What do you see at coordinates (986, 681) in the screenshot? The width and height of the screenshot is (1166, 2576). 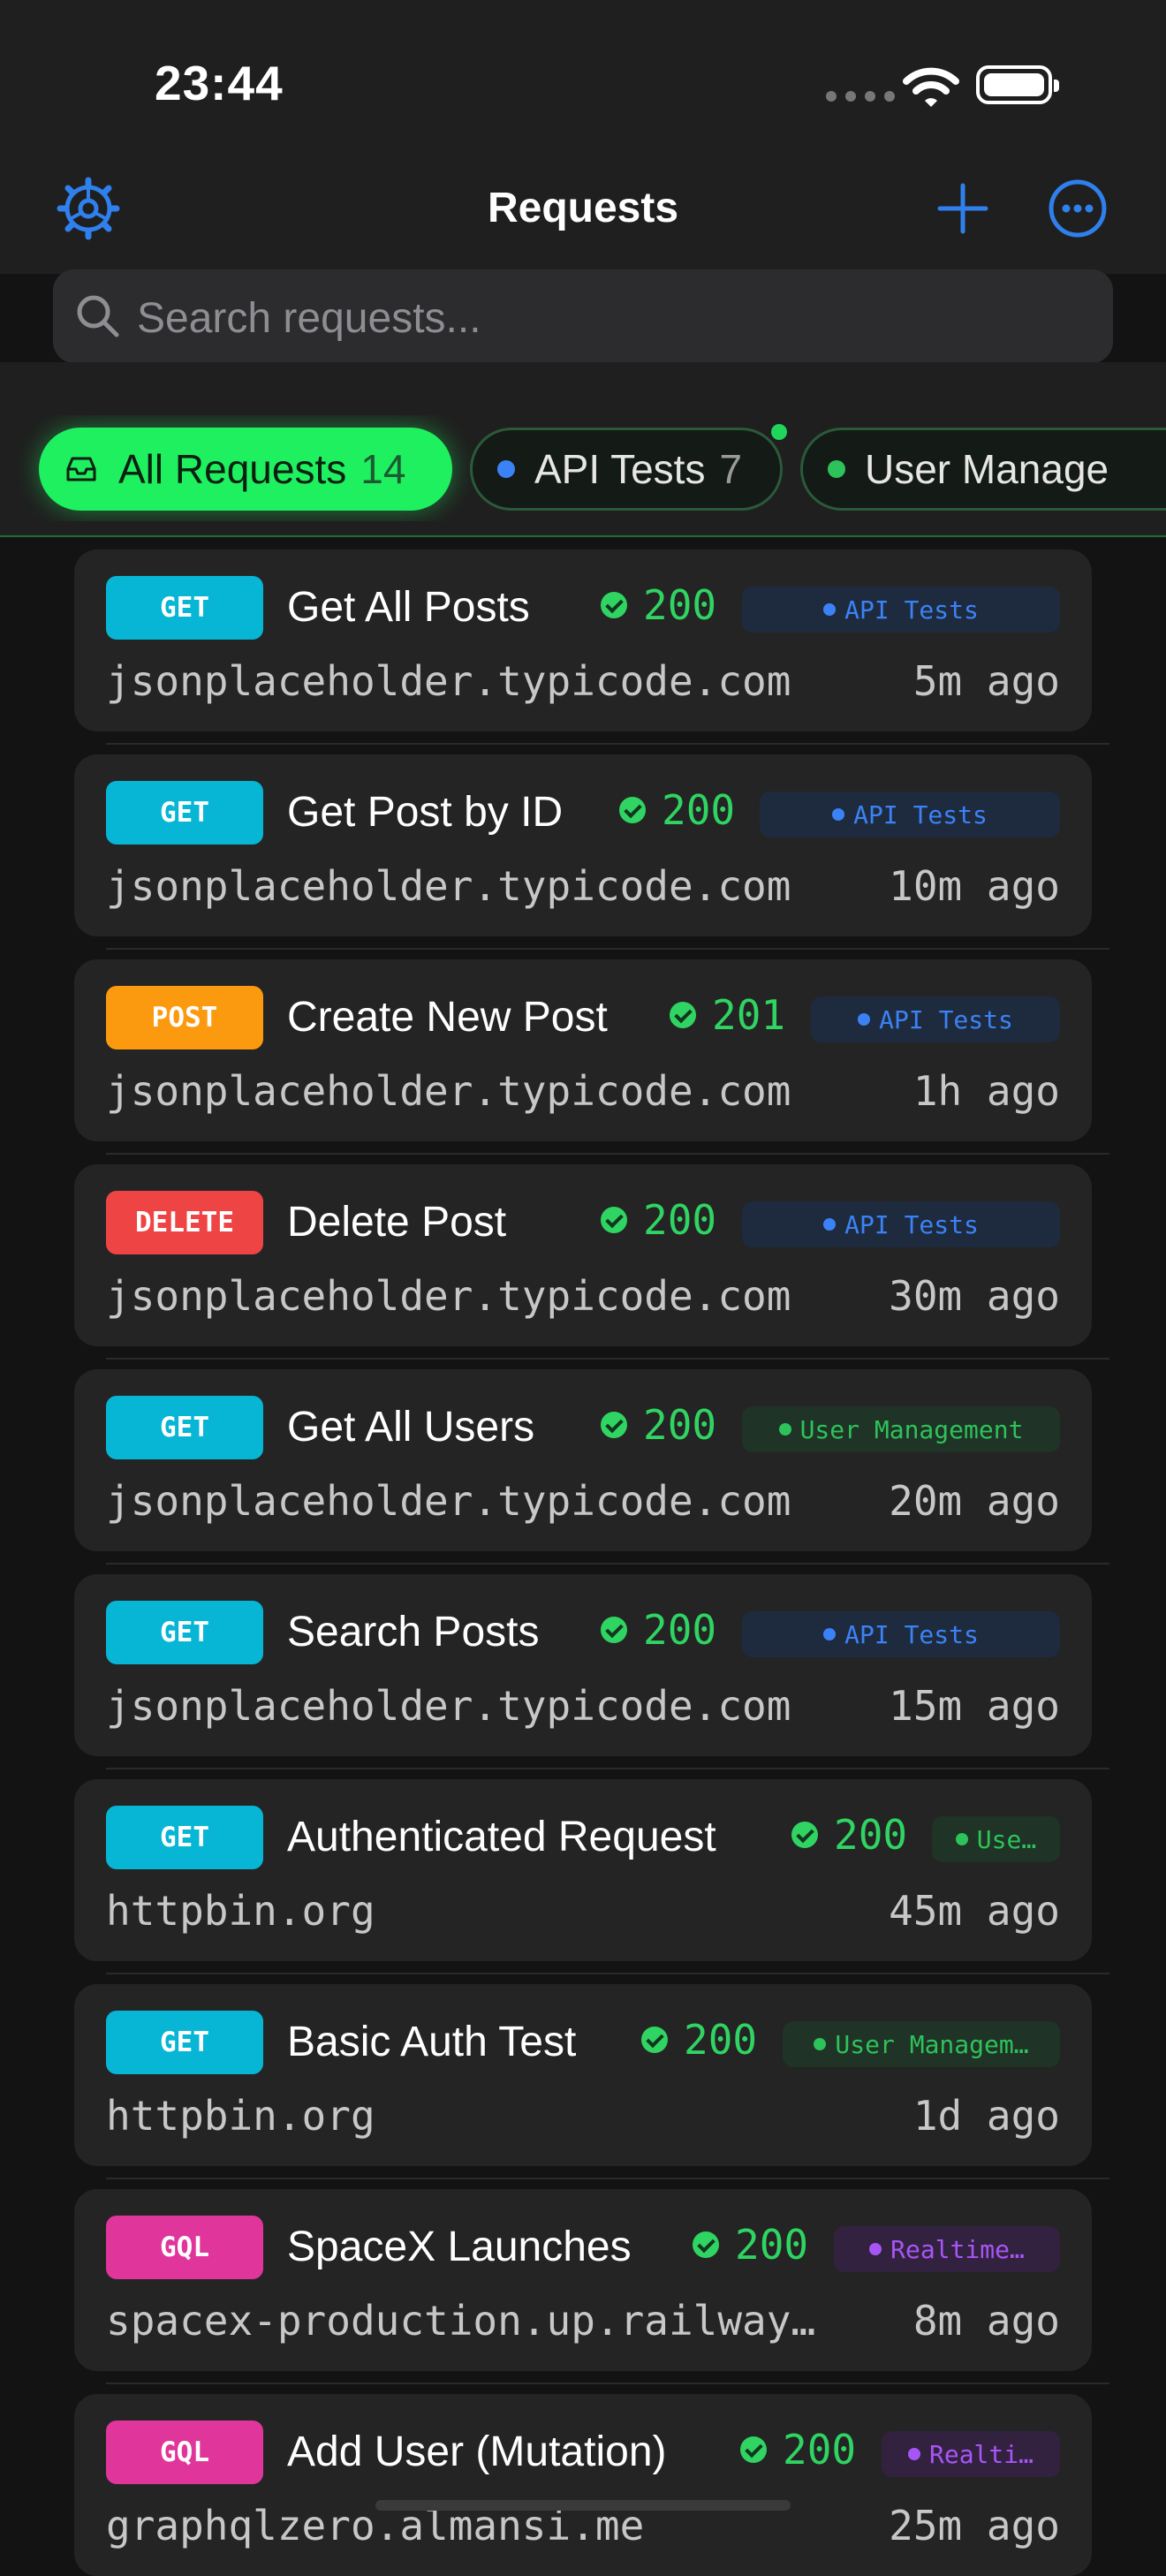 I see `request-time: 5m ago` at bounding box center [986, 681].